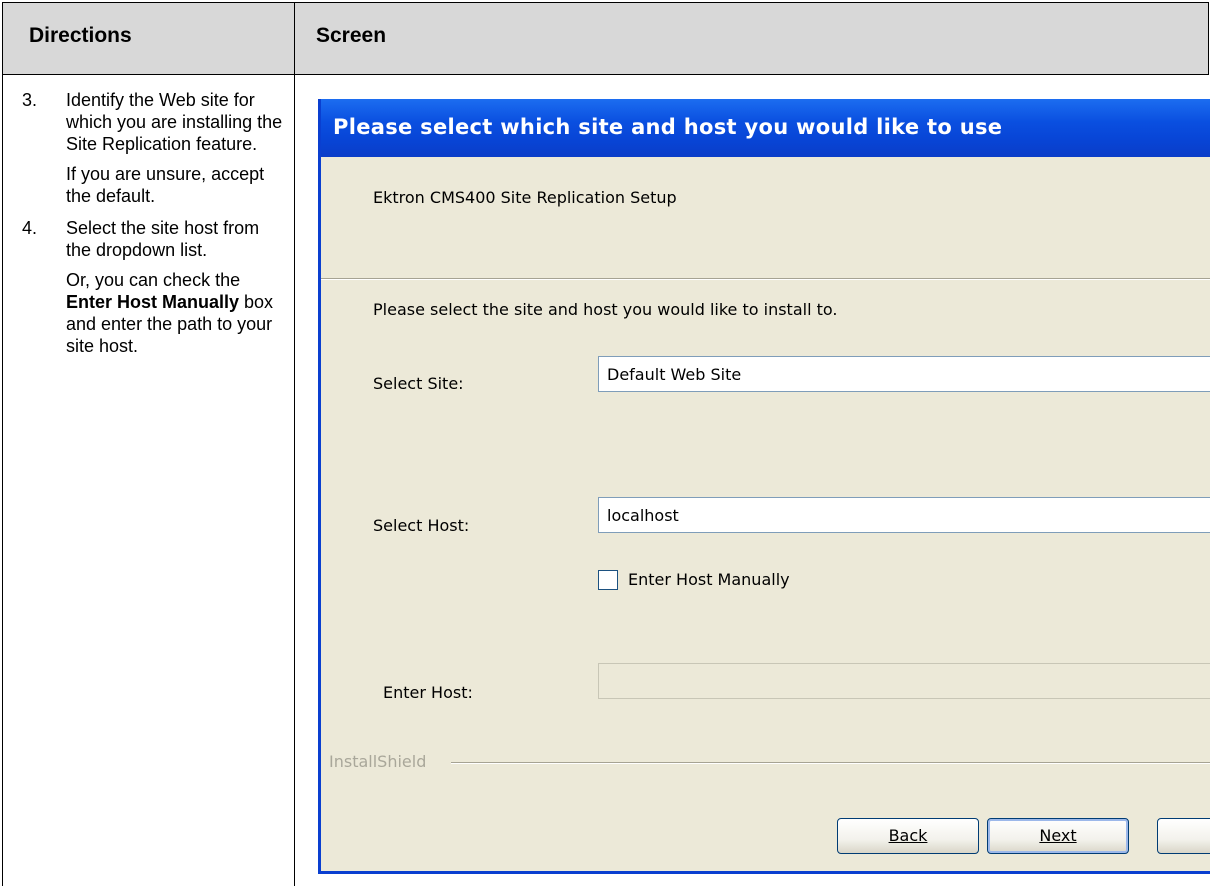  Describe the element at coordinates (428, 692) in the screenshot. I see `enter-host-label: Enter Host:` at that location.